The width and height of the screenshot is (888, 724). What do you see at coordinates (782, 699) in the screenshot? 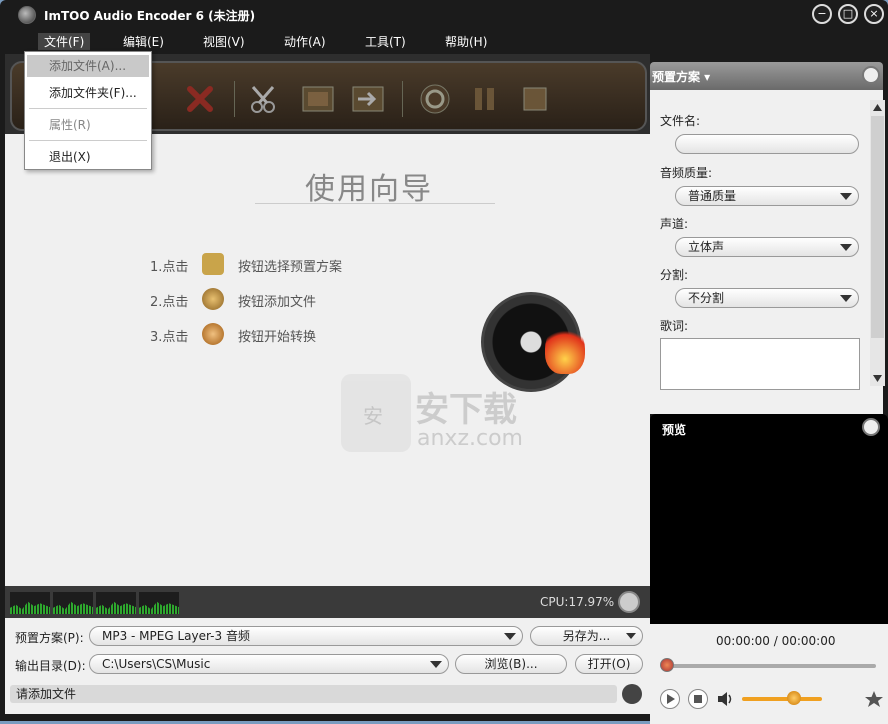
I see `volume-slider` at bounding box center [782, 699].